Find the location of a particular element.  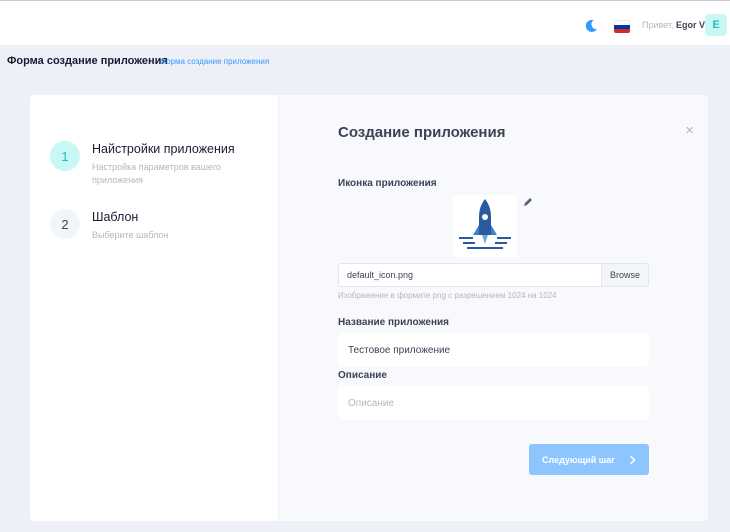

step-description: Выберите шаблон is located at coordinates (130, 235).